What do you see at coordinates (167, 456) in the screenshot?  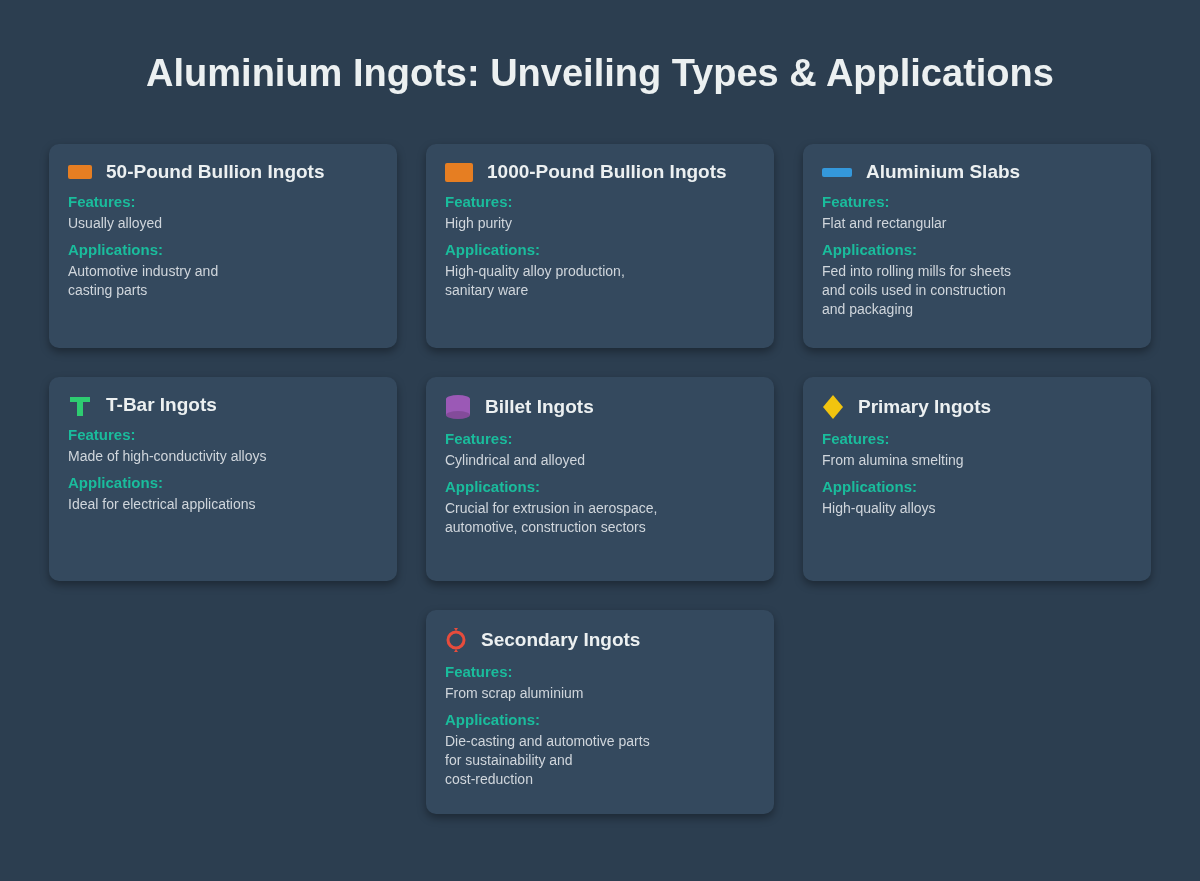 I see `features-text: Made of high-conductivity alloys` at bounding box center [167, 456].